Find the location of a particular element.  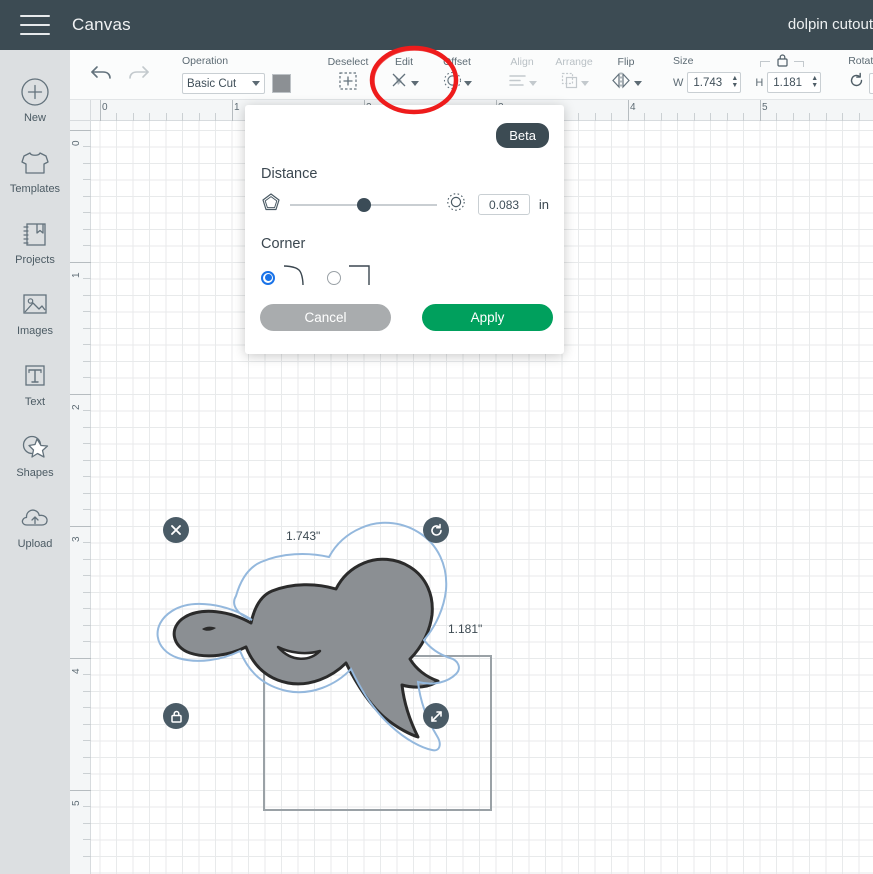

edit-button: Edit is located at coordinates (404, 75).